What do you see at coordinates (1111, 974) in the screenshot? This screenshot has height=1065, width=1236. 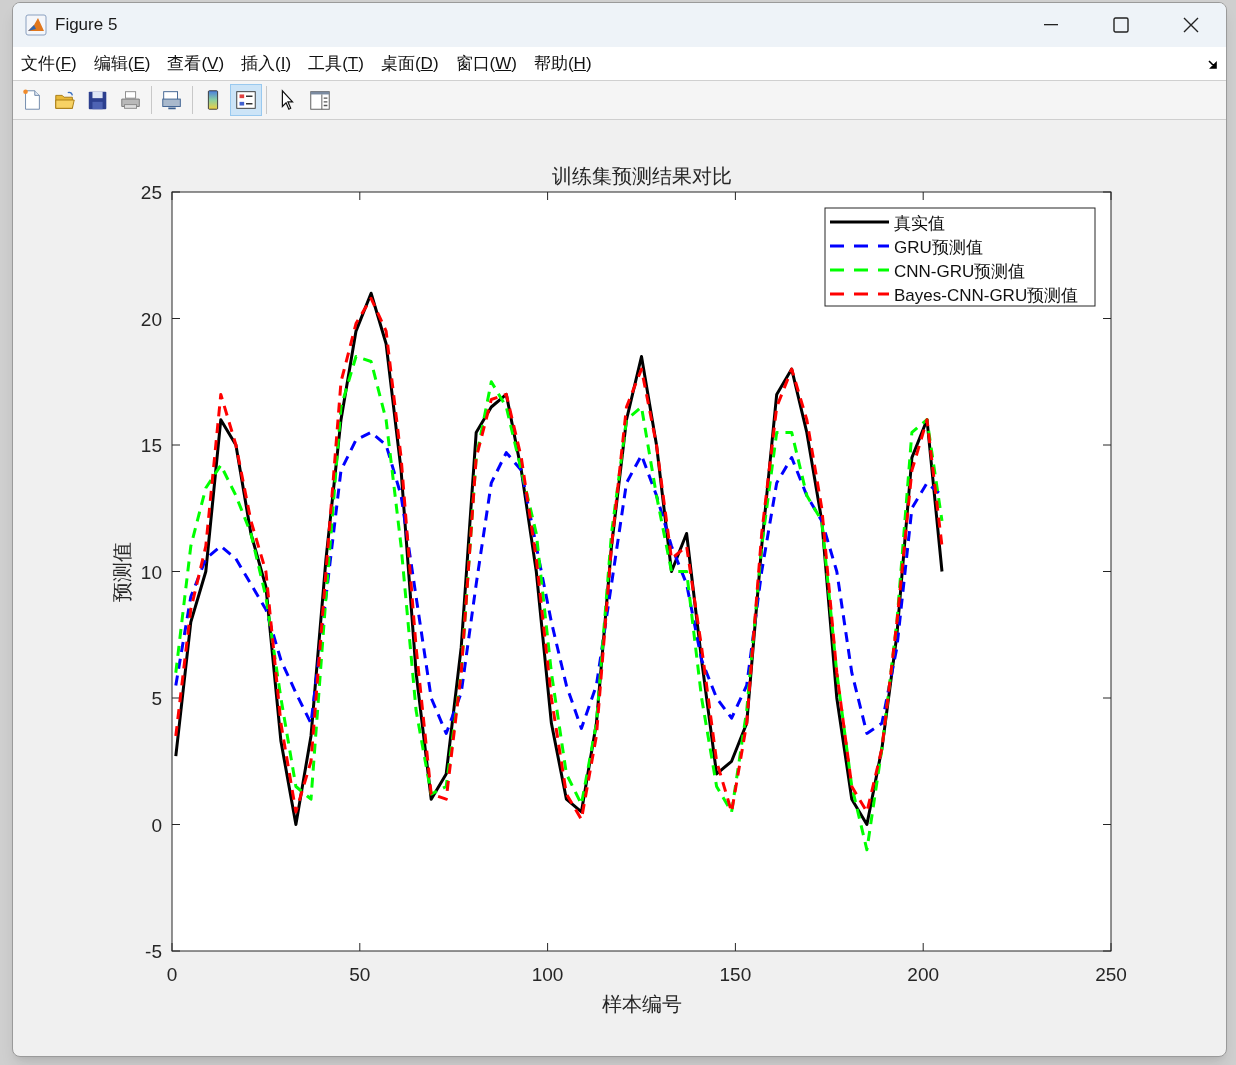 I see `tick-label: 250` at bounding box center [1111, 974].